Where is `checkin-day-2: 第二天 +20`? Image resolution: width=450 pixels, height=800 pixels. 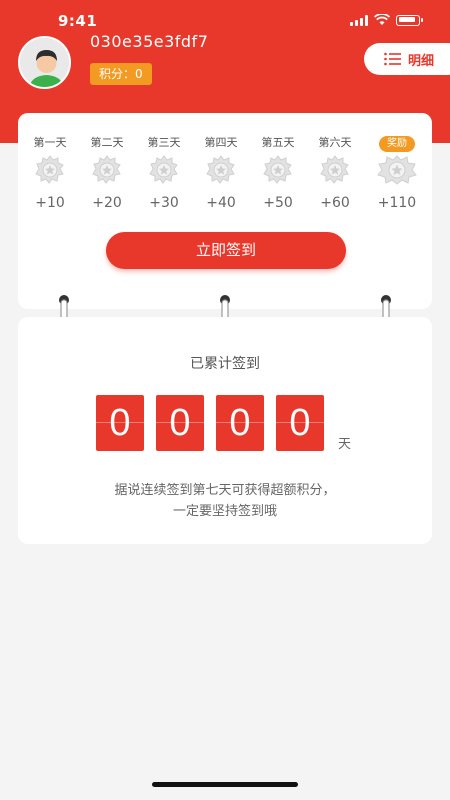
checkin-day-2: 第二天 +20 is located at coordinates (107, 173).